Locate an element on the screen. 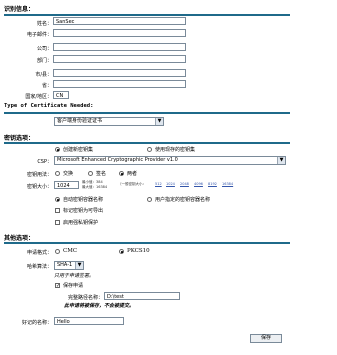 This screenshot has width=337, height=355. province-input is located at coordinates (119, 84).